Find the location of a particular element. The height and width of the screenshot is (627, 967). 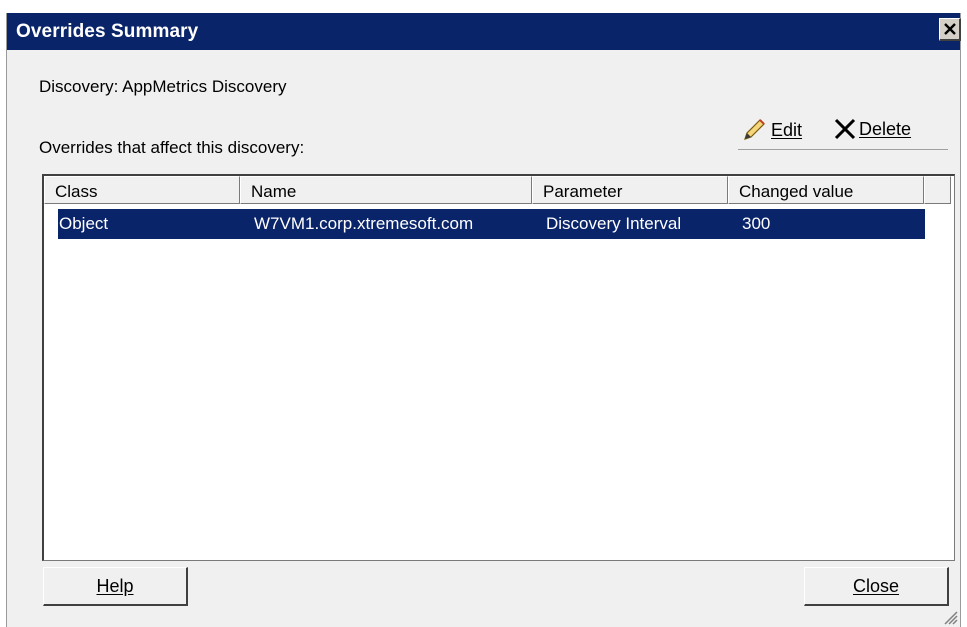

help-button: Help is located at coordinates (115, 586).